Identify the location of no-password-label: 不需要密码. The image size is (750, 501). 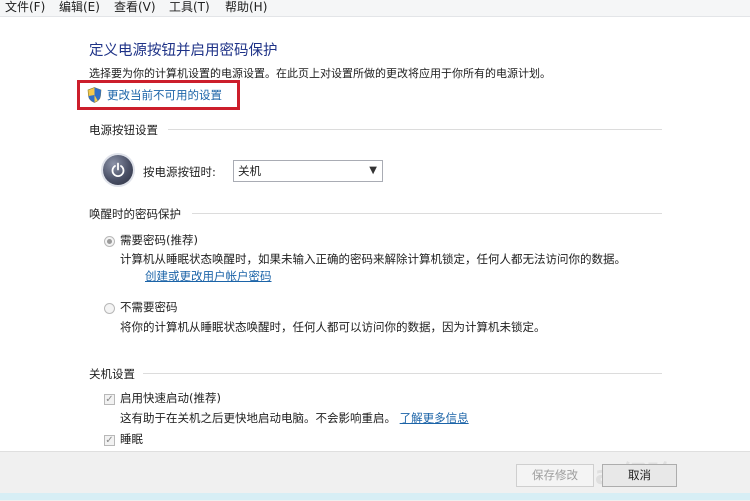
(149, 307).